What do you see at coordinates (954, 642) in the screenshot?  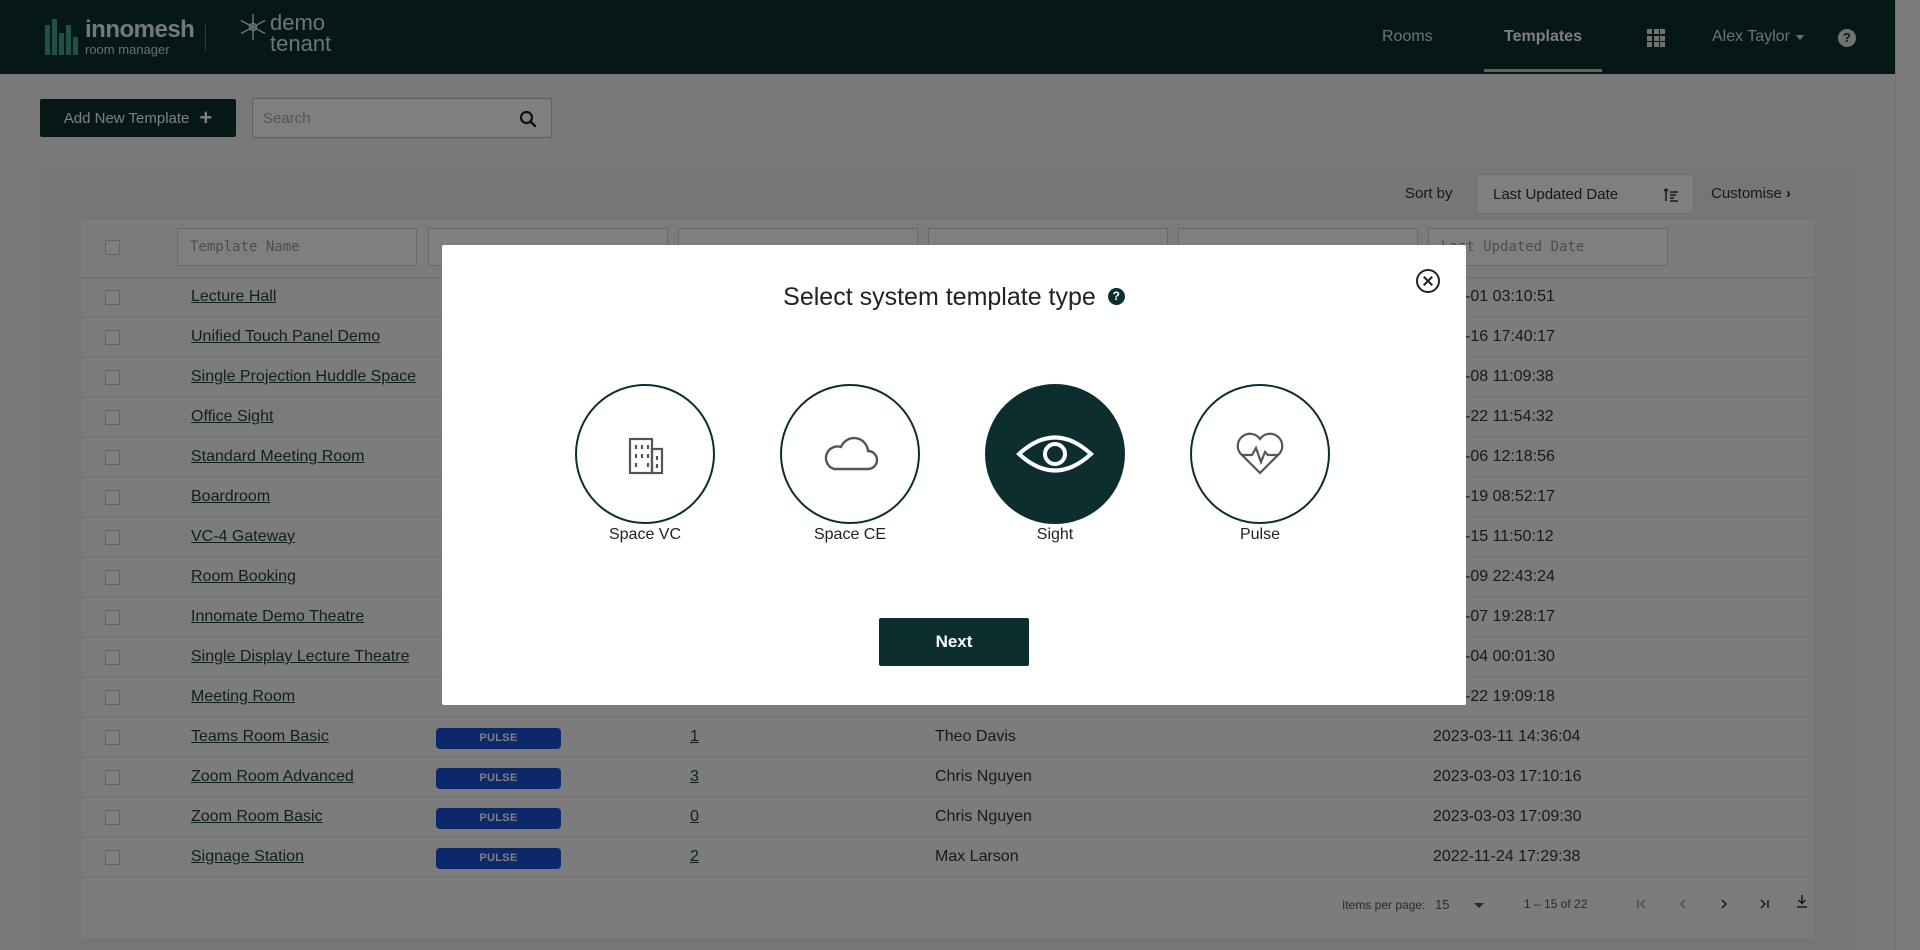 I see `next-button: Next` at bounding box center [954, 642].